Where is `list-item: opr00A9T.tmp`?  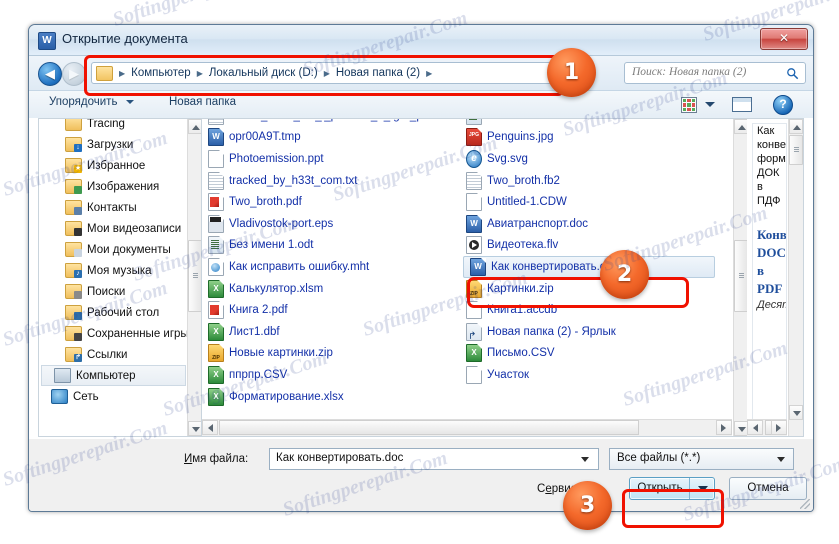 list-item: opr00A9T.tmp is located at coordinates (331, 138).